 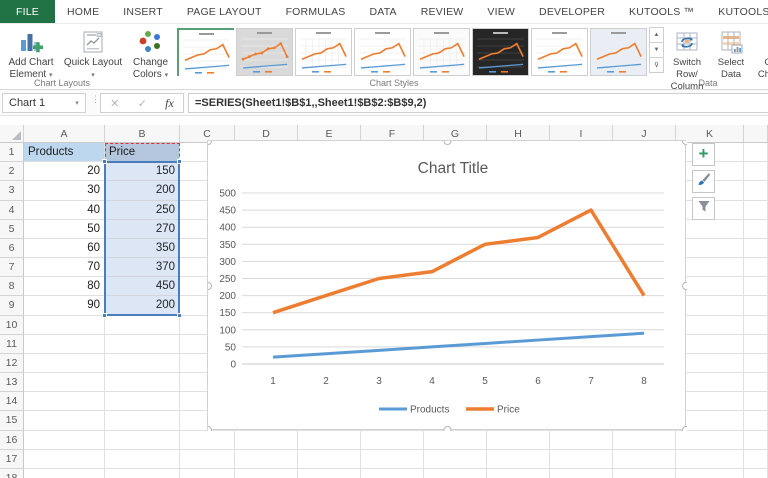 I want to click on formula-bar-splitter: ⋮, so click(x=95, y=99).